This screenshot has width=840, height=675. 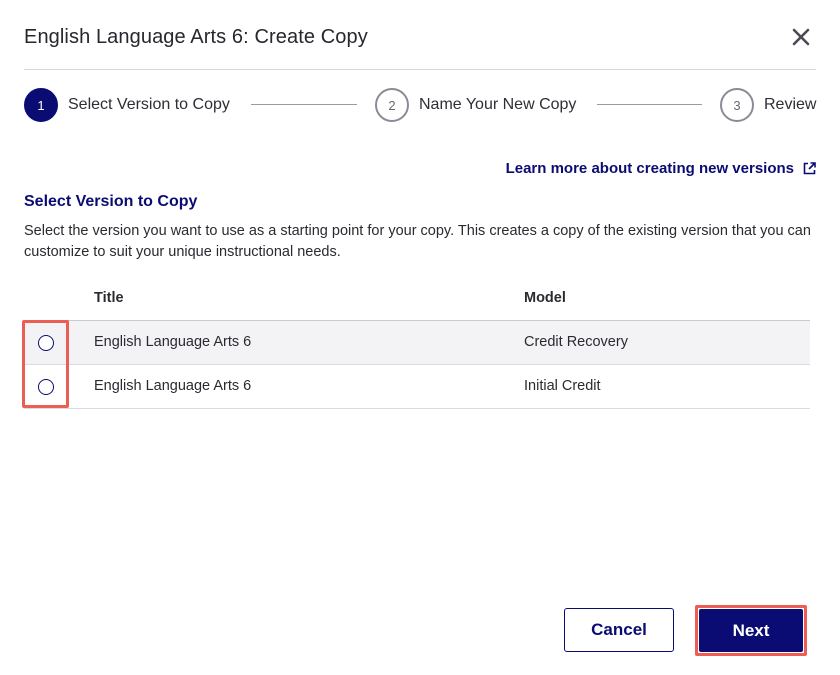 I want to click on section-title: Select Version to Copy, so click(x=111, y=201).